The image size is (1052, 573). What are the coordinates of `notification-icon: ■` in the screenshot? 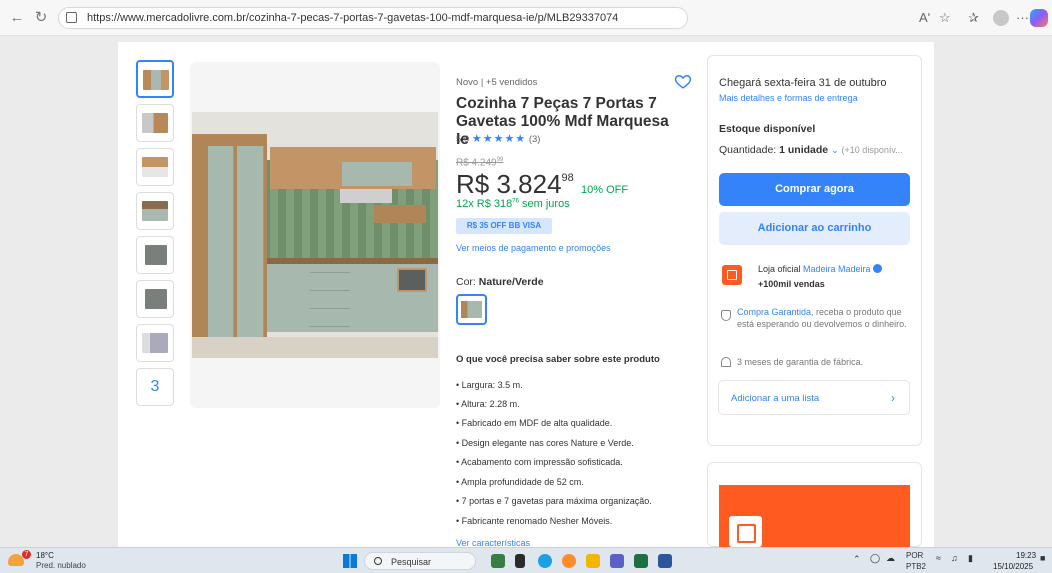 It's located at (1042, 558).